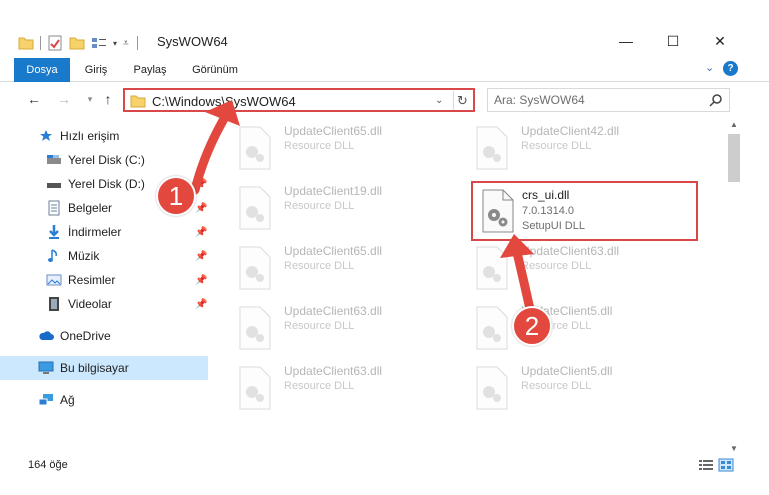 This screenshot has height=495, width=769. I want to click on sidebar-item-music: Müzik, so click(105, 256).